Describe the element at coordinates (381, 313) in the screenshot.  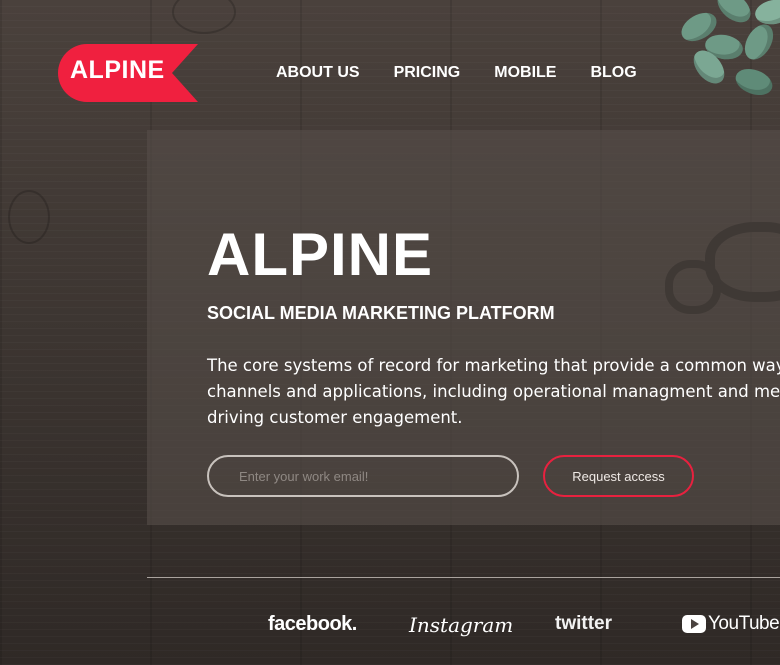
I see `hero-subtitle: SOCIAL MEDIA MARKETING PLATFORM` at that location.